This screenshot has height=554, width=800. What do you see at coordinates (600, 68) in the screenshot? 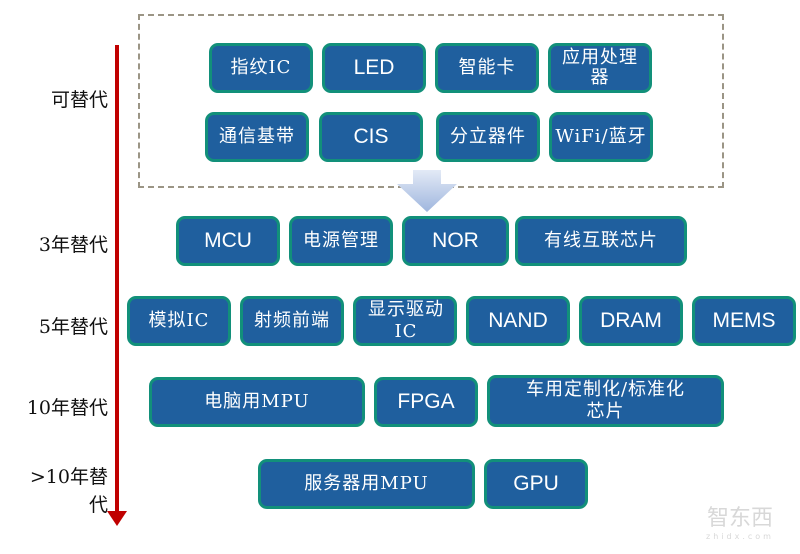
I see `chip-application-processor: 应用处理 器` at bounding box center [600, 68].